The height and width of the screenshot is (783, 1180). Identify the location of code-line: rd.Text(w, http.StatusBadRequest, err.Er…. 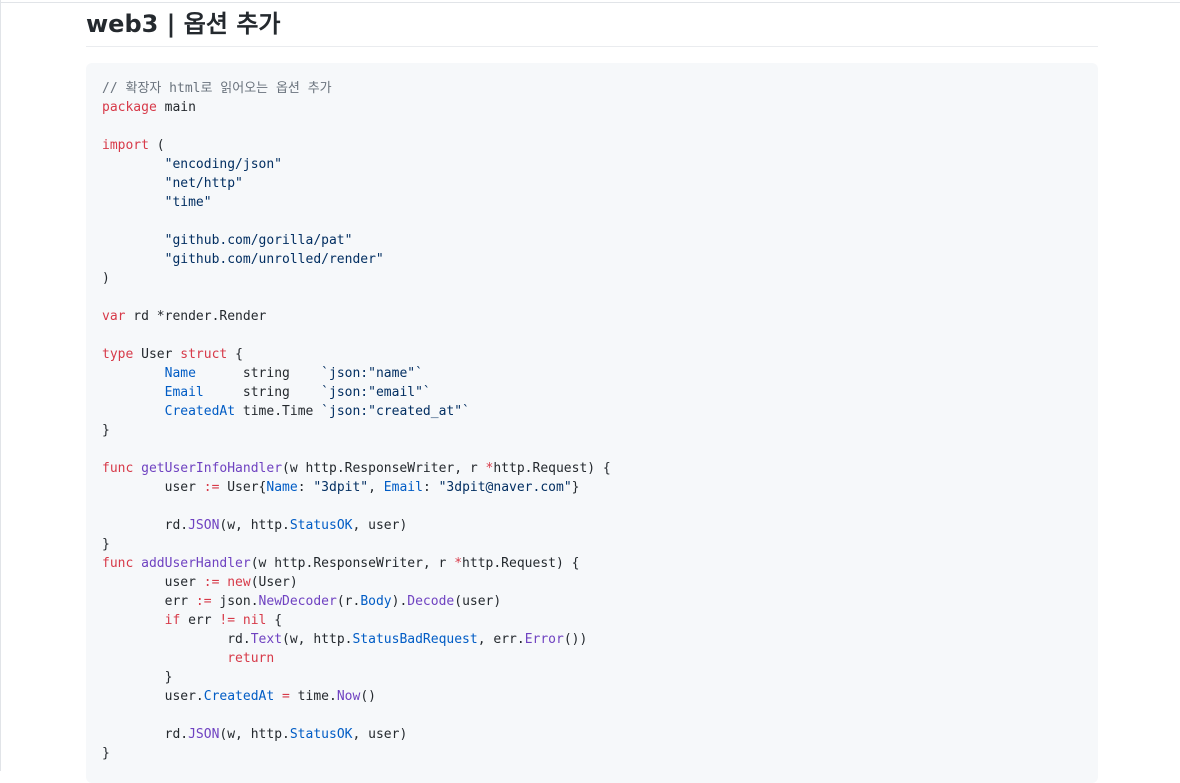
(356, 639).